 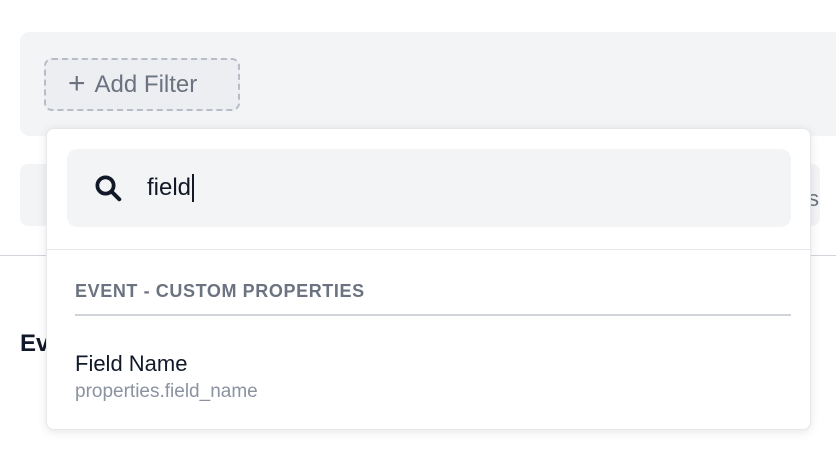 I want to click on add-filter-label: Add Filter, so click(x=146, y=84).